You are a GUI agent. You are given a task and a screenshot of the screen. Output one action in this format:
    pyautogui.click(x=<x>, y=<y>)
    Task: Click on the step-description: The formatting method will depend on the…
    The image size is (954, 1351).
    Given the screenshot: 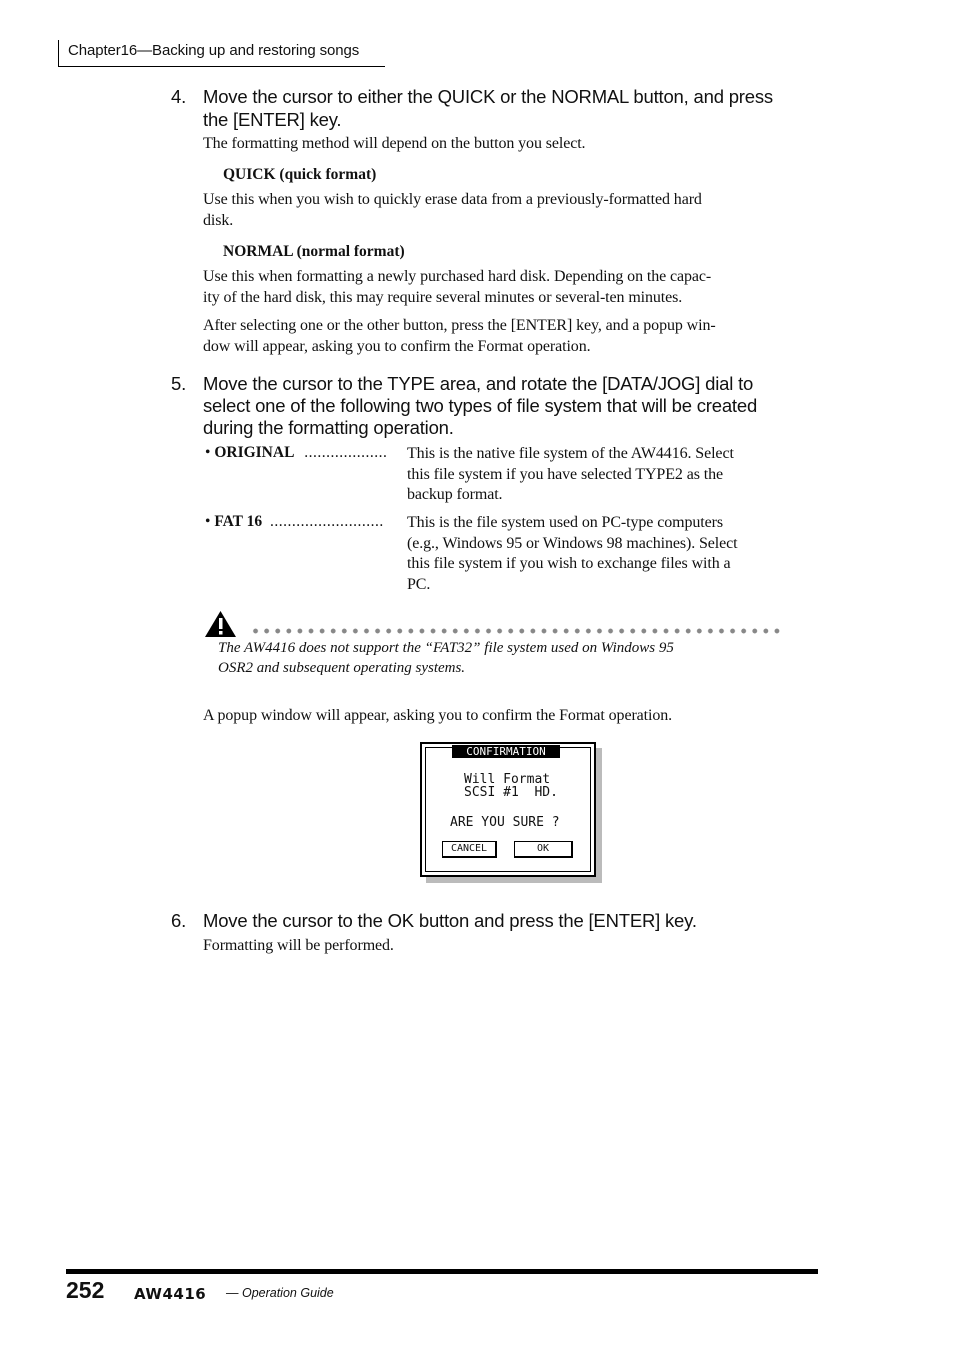 What is the action you would take?
    pyautogui.click(x=394, y=143)
    